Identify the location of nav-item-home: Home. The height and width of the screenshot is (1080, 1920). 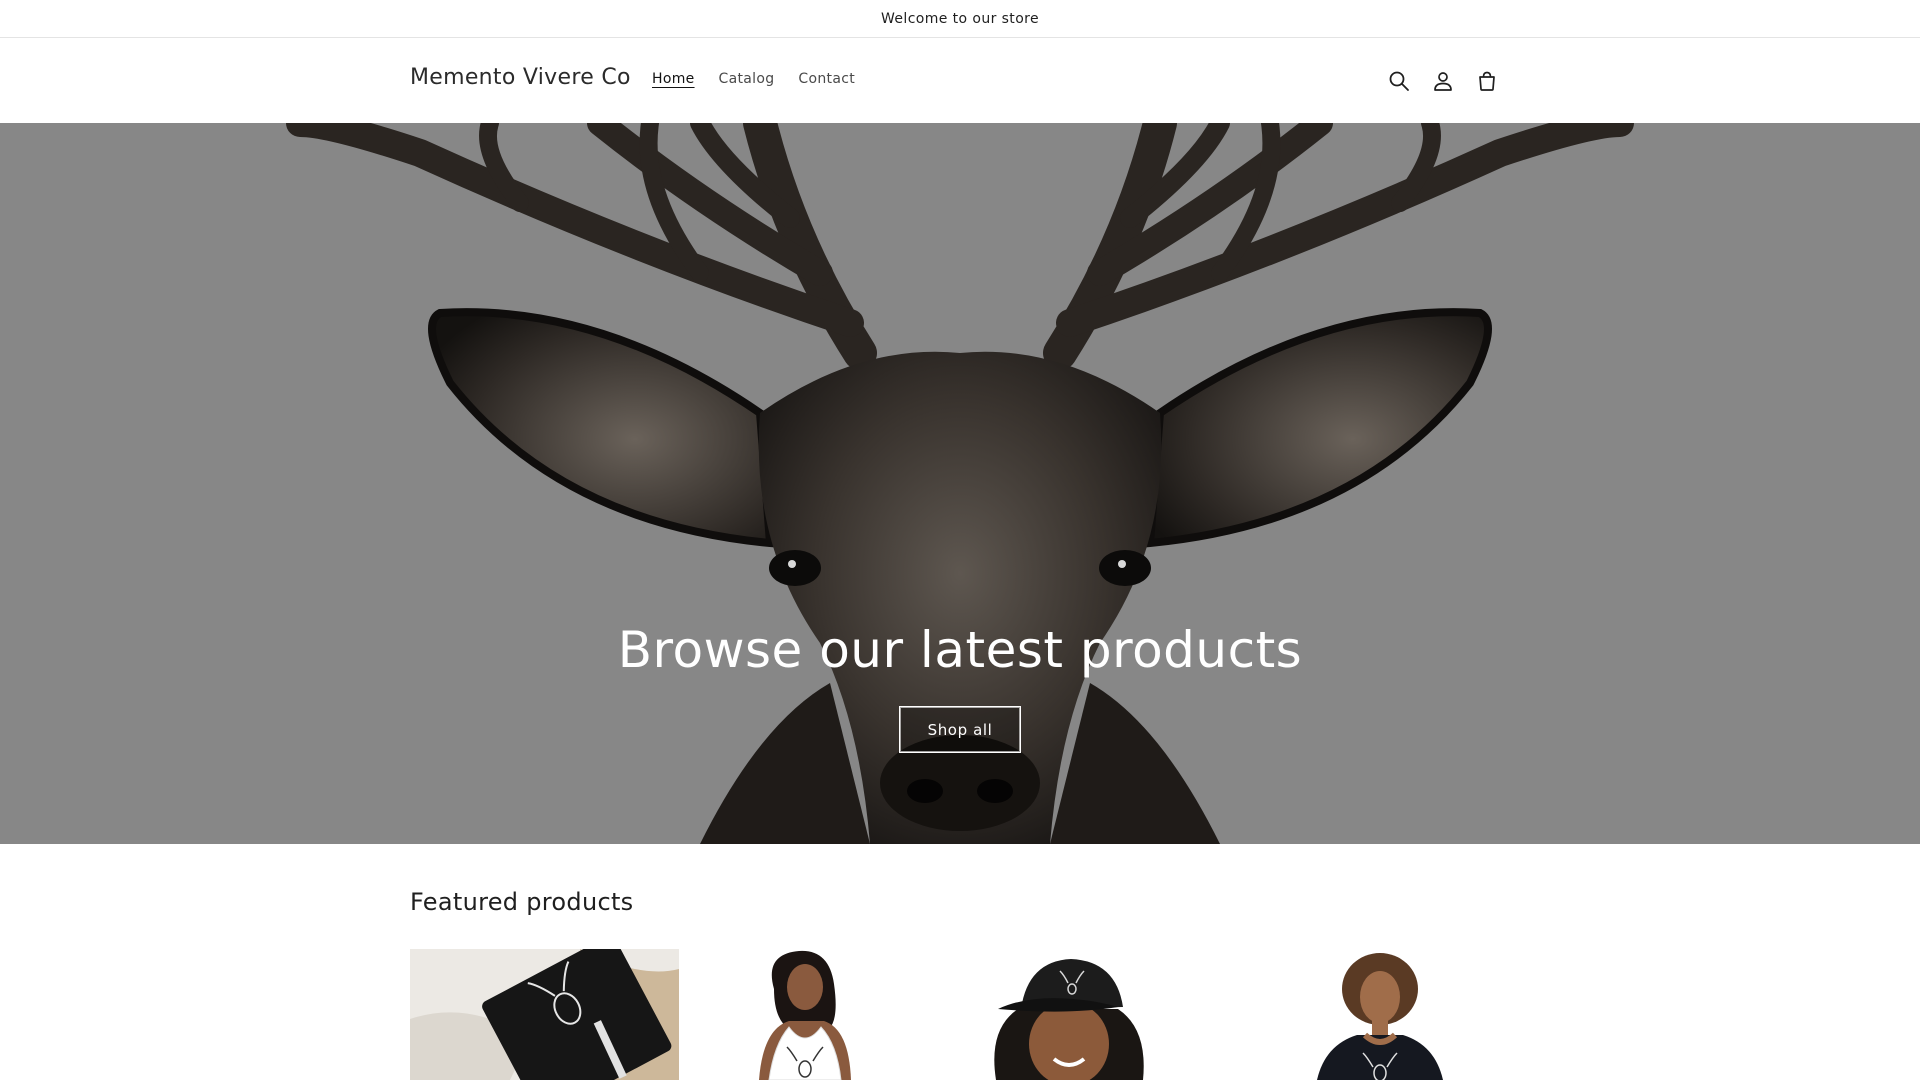
(673, 79).